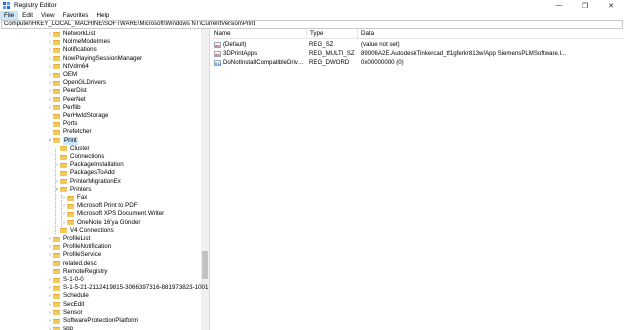  Describe the element at coordinates (73, 280) in the screenshot. I see `tree-item-label: S-1-0-0` at that location.